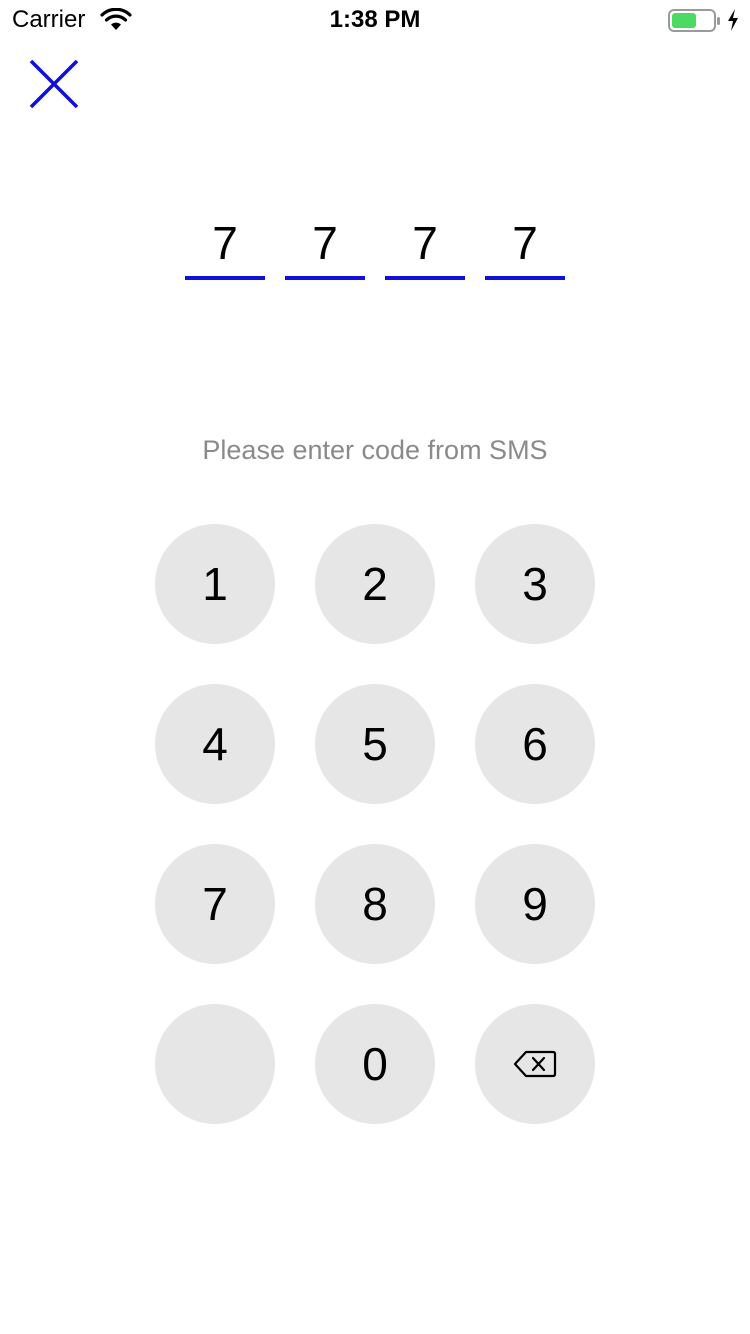  What do you see at coordinates (375, 904) in the screenshot?
I see `key-8: 8` at bounding box center [375, 904].